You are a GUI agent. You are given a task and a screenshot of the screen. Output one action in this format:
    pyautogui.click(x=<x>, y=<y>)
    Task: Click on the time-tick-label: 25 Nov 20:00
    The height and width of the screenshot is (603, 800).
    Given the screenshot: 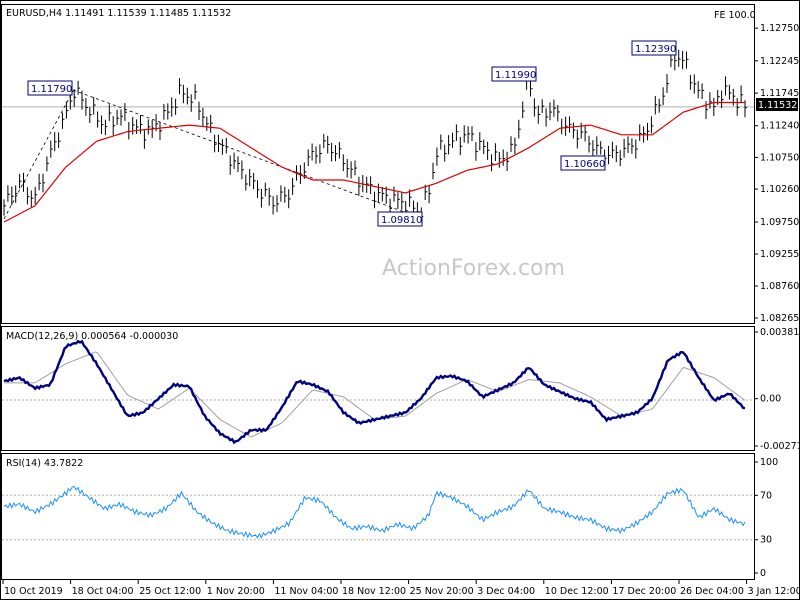 What is the action you would take?
    pyautogui.click(x=442, y=591)
    